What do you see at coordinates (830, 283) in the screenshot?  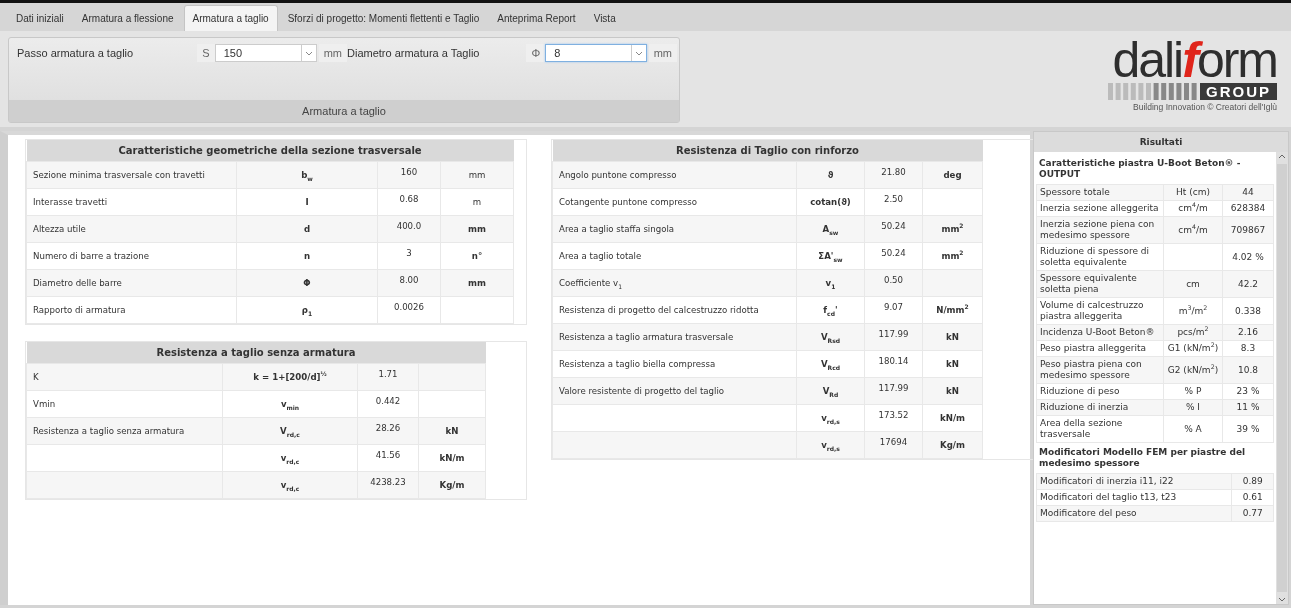 I see `symbol-cell: v$_{1}$` at bounding box center [830, 283].